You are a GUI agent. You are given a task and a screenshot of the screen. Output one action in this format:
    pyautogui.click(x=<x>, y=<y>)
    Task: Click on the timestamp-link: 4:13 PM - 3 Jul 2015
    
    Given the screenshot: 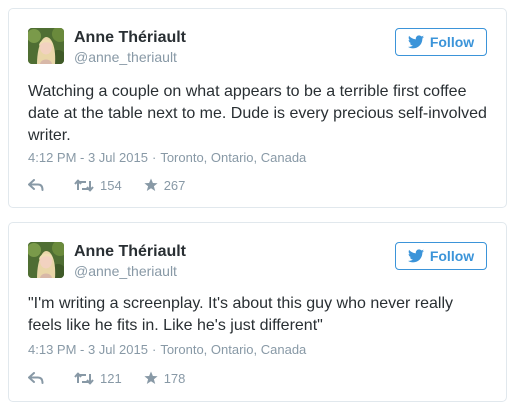 What is the action you would take?
    pyautogui.click(x=88, y=349)
    